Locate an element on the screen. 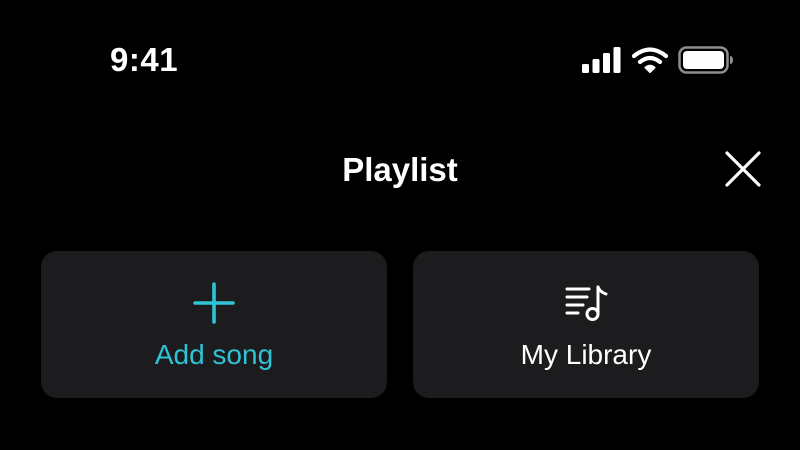 The height and width of the screenshot is (450, 800). close-icon is located at coordinates (743, 171).